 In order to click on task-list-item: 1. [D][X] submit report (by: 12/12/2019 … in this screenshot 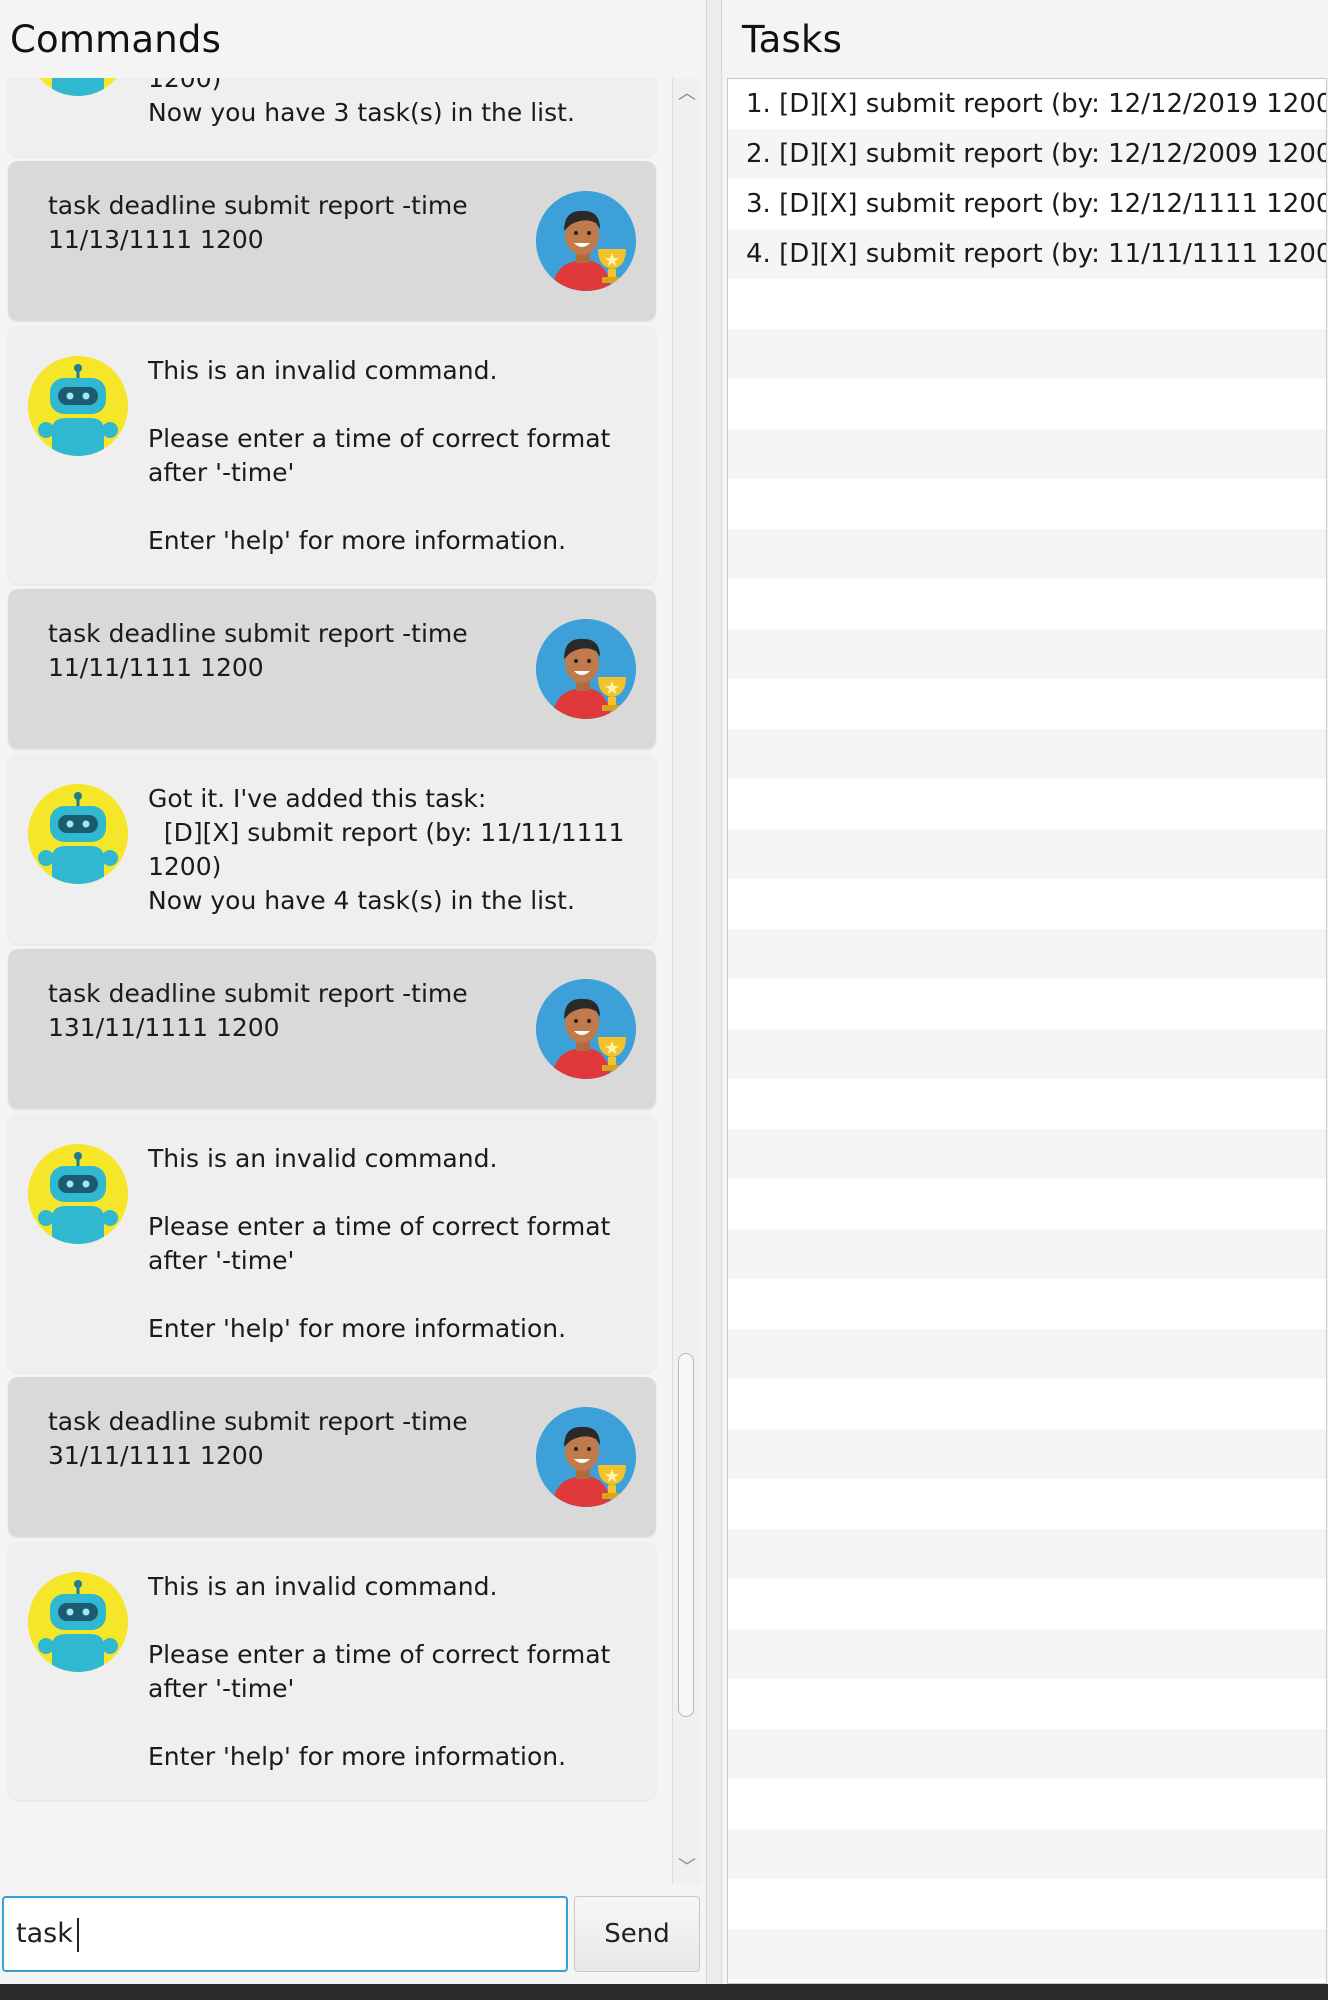, I will do `click(1027, 104)`.